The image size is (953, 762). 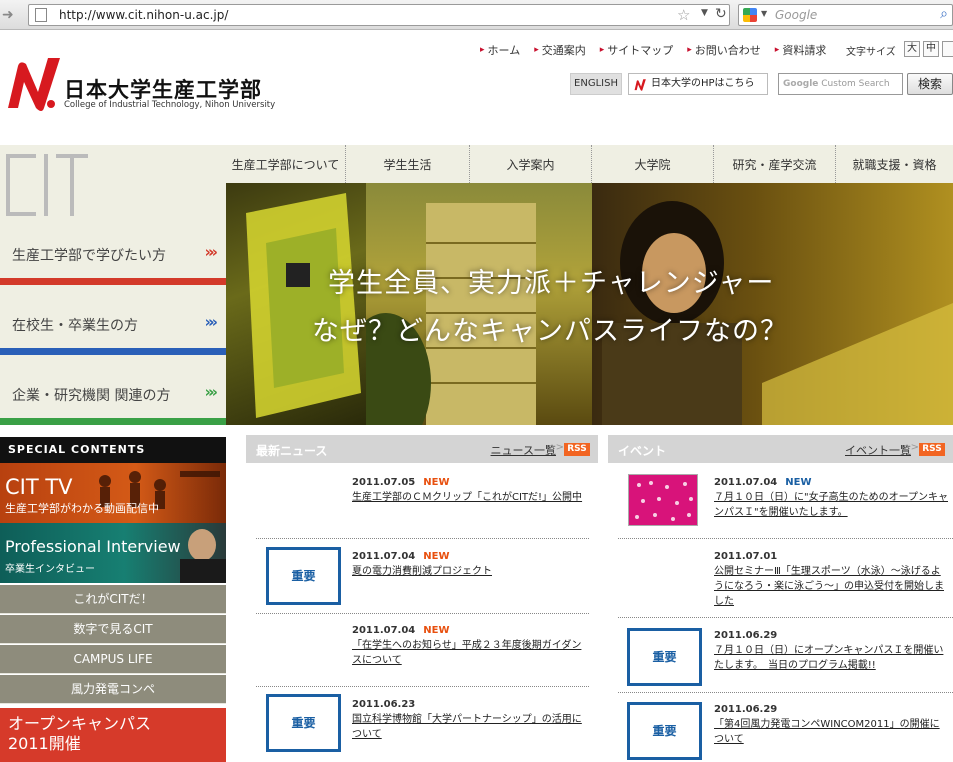 I want to click on professional-interview-banner: Professional Interview 卒業生インタビュー, so click(x=113, y=553).